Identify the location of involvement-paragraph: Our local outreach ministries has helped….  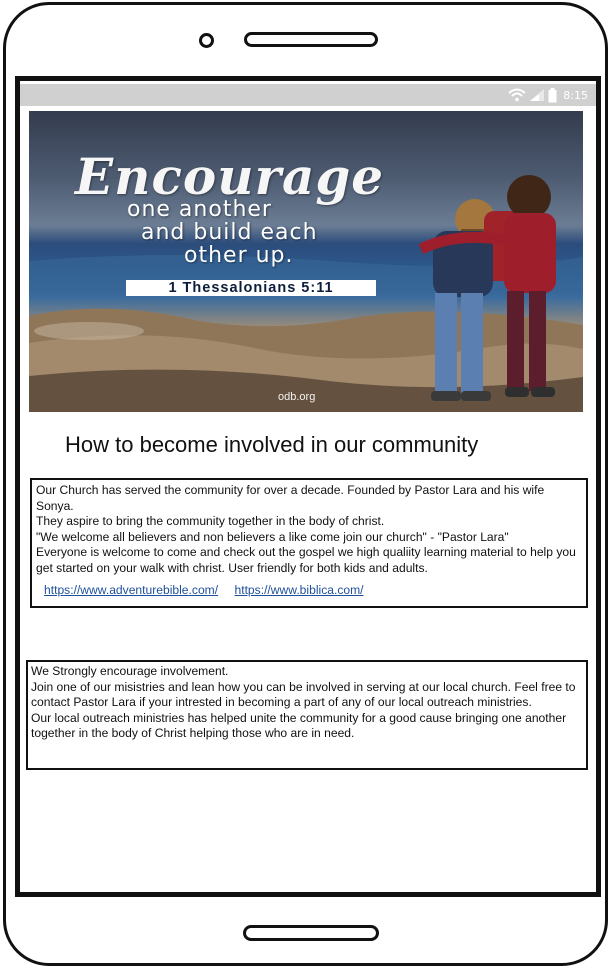
(299, 725).